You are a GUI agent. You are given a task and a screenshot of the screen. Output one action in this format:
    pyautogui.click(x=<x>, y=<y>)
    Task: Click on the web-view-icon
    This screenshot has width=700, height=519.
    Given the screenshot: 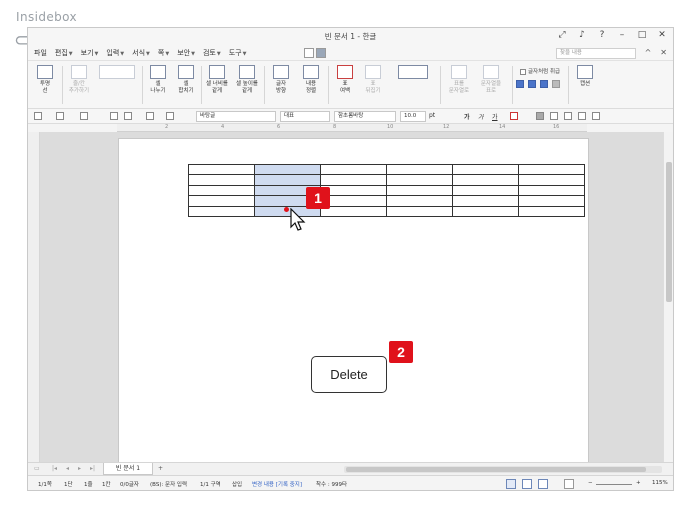 What is the action you would take?
    pyautogui.click(x=527, y=484)
    